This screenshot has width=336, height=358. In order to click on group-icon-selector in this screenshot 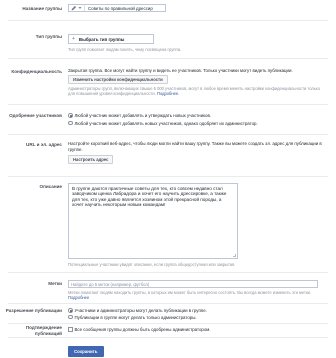, I will do `click(78, 8)`.